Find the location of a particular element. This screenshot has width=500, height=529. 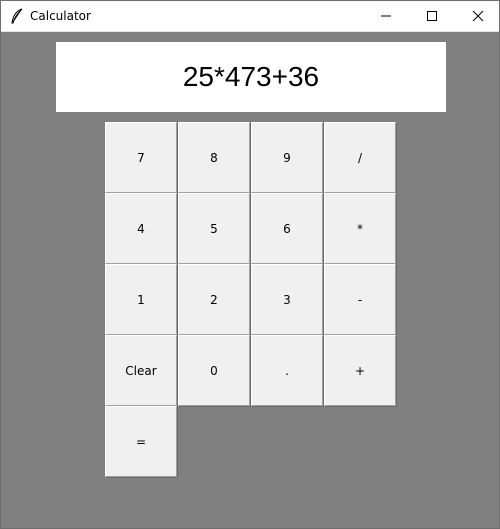

key-2: 2 is located at coordinates (214, 299).